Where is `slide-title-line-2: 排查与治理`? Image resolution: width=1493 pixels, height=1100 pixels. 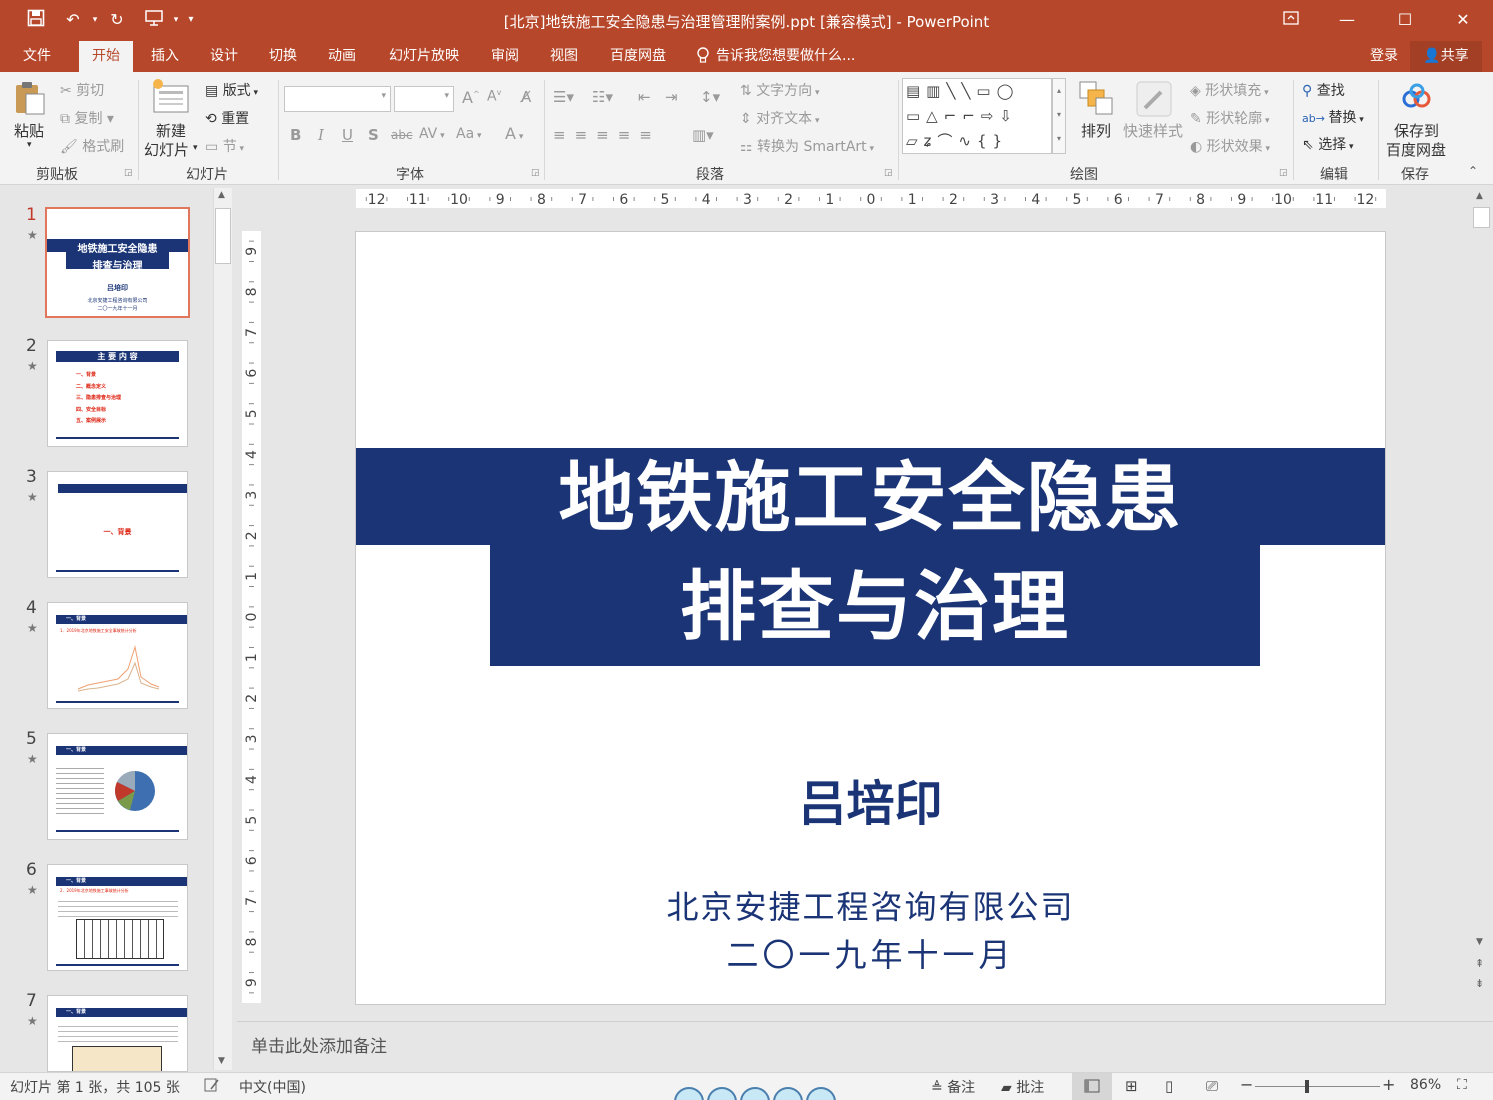 slide-title-line-2: 排查与治理 is located at coordinates (875, 607).